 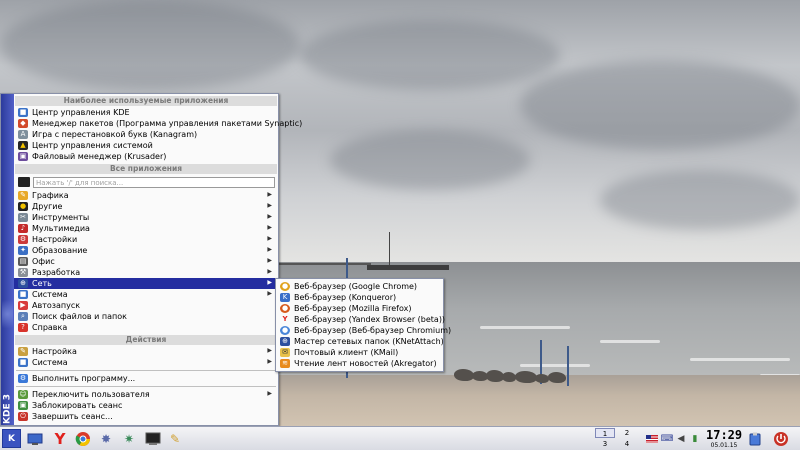 I want to click on category-education: ✦ Образование ▶, so click(x=146, y=250).